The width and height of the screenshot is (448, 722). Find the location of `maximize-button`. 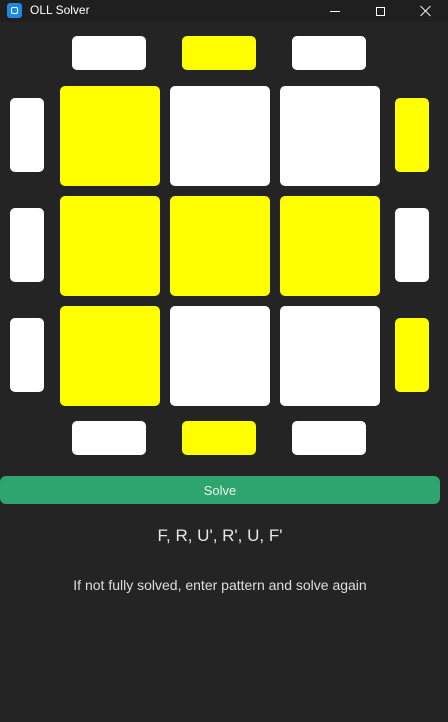

maximize-button is located at coordinates (380, 11).